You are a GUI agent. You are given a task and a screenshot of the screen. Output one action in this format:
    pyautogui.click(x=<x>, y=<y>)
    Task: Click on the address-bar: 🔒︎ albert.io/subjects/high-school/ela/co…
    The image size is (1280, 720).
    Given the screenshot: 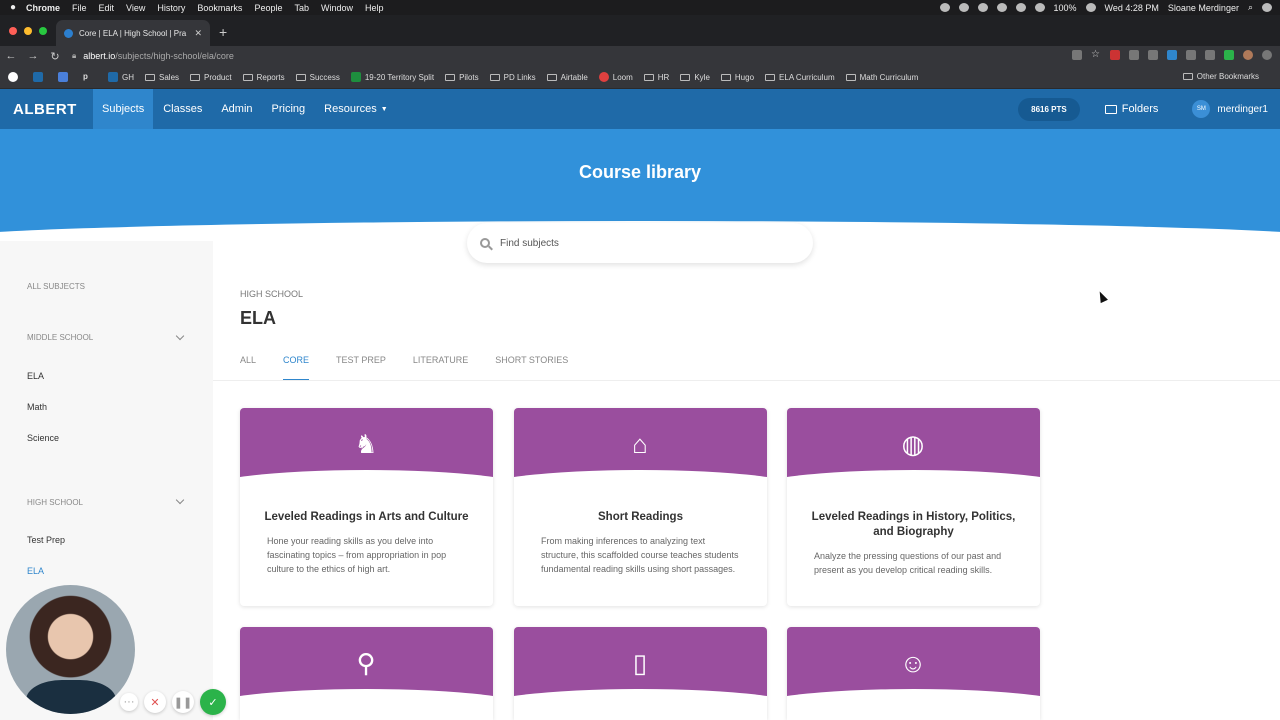 What is the action you would take?
    pyautogui.click(x=642, y=56)
    